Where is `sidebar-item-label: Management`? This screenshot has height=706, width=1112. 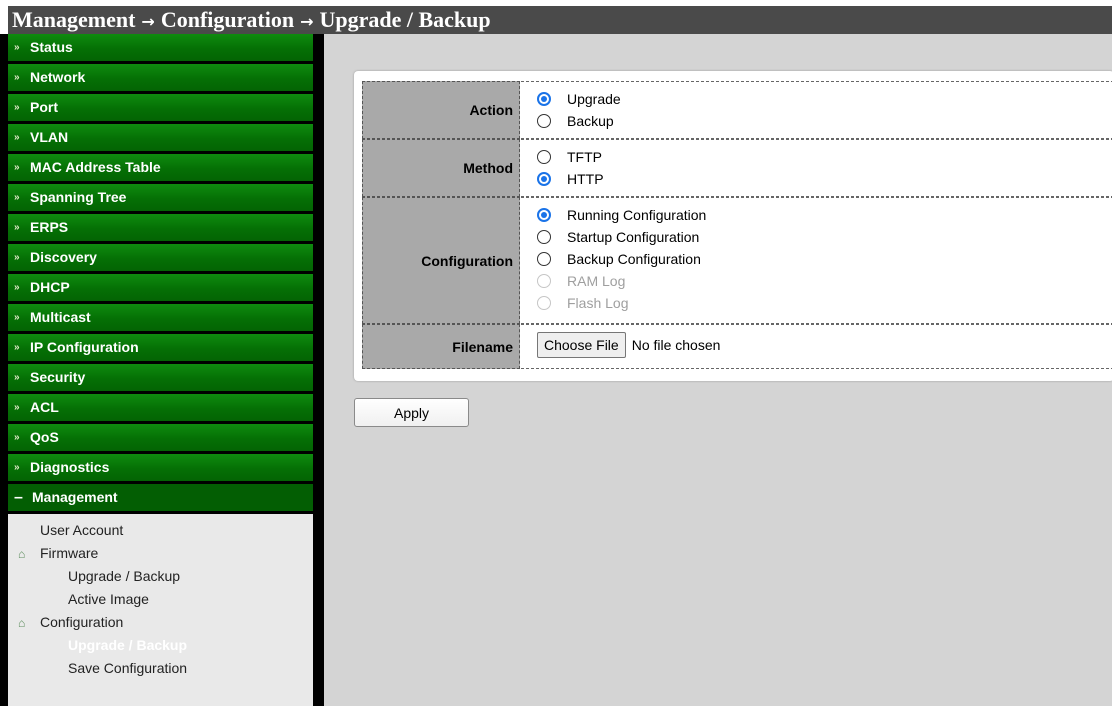 sidebar-item-label: Management is located at coordinates (75, 497).